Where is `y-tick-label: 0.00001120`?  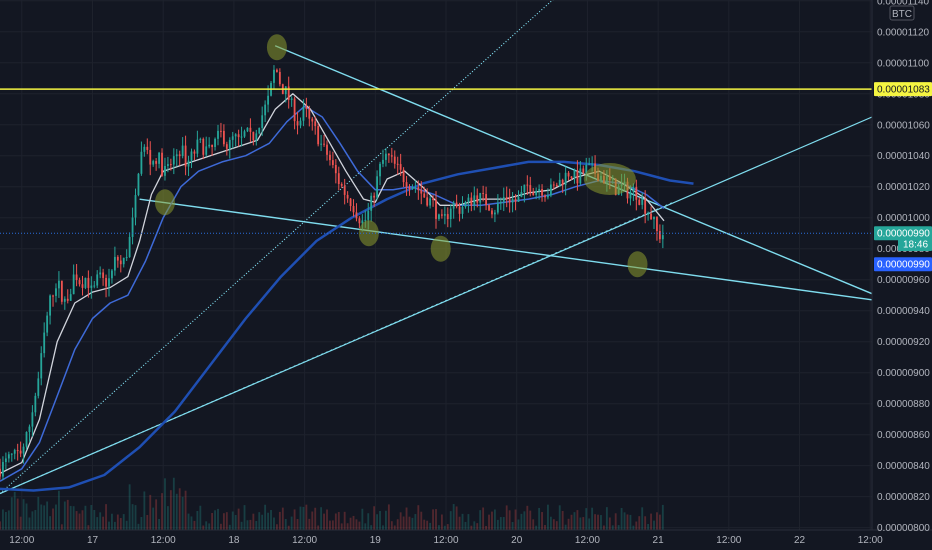
y-tick-label: 0.00001120 is located at coordinates (903, 32).